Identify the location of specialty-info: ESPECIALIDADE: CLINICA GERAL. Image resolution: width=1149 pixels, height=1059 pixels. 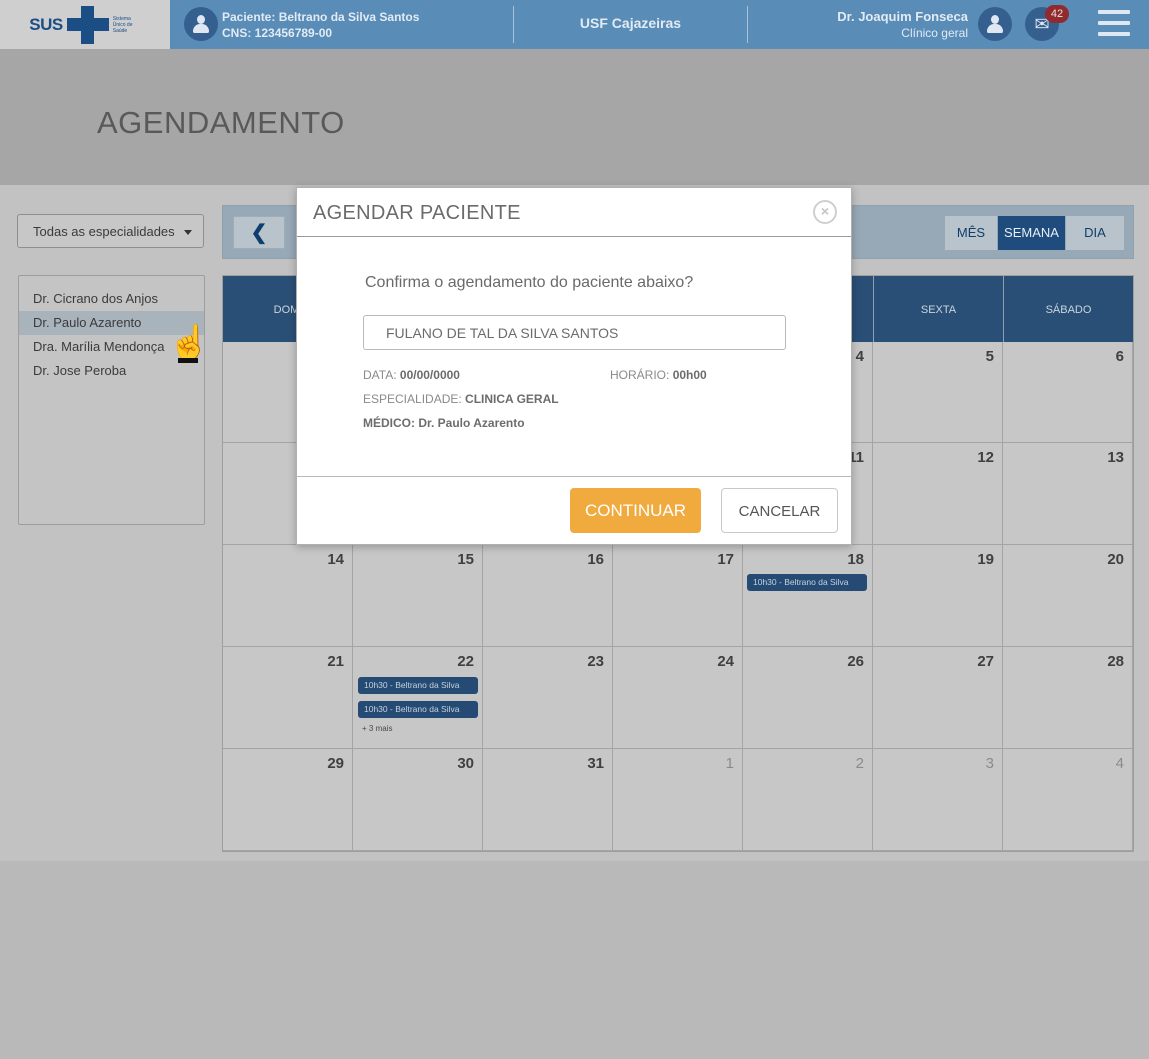
(461, 399).